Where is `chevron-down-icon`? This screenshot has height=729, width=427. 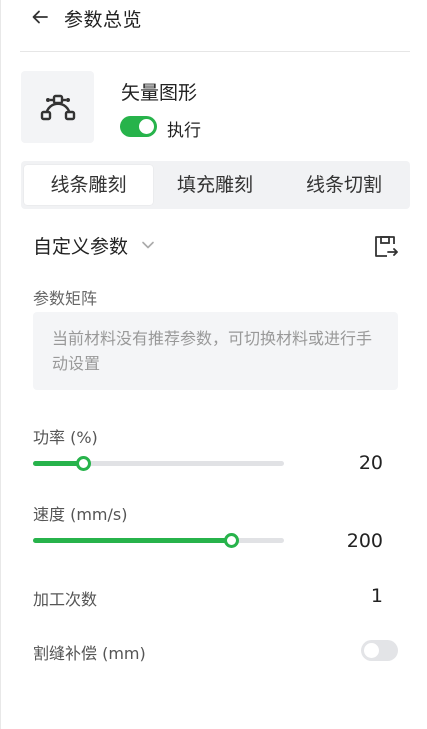 chevron-down-icon is located at coordinates (148, 245).